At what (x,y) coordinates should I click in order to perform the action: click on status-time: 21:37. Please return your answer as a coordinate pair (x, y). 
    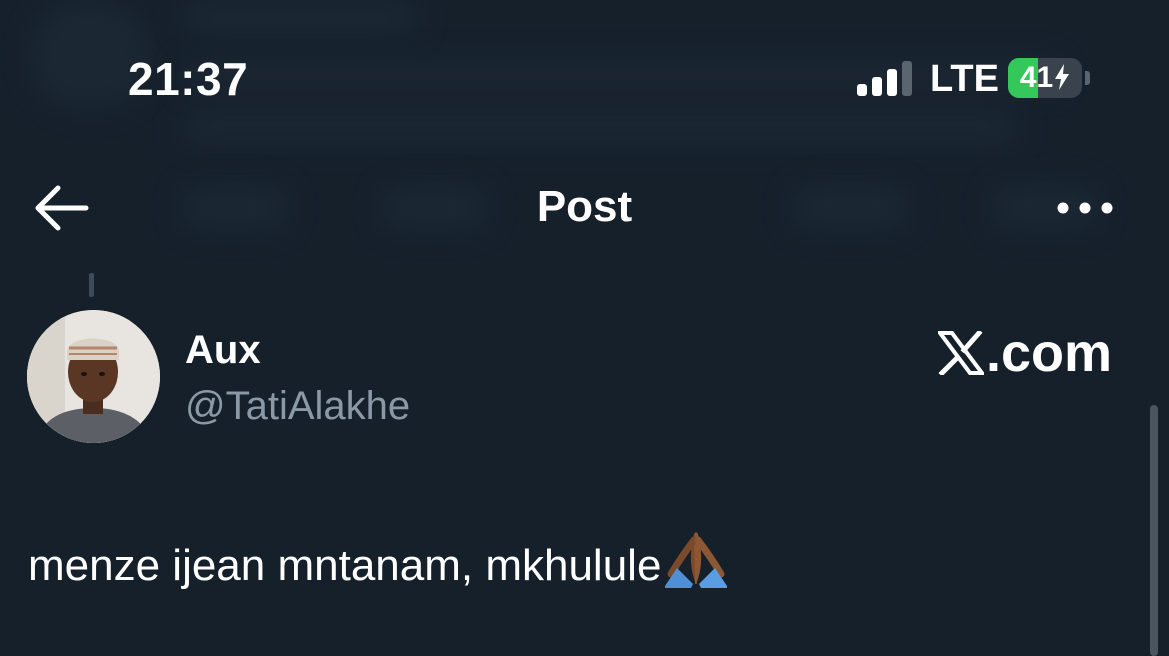
    Looking at the image, I should click on (188, 79).